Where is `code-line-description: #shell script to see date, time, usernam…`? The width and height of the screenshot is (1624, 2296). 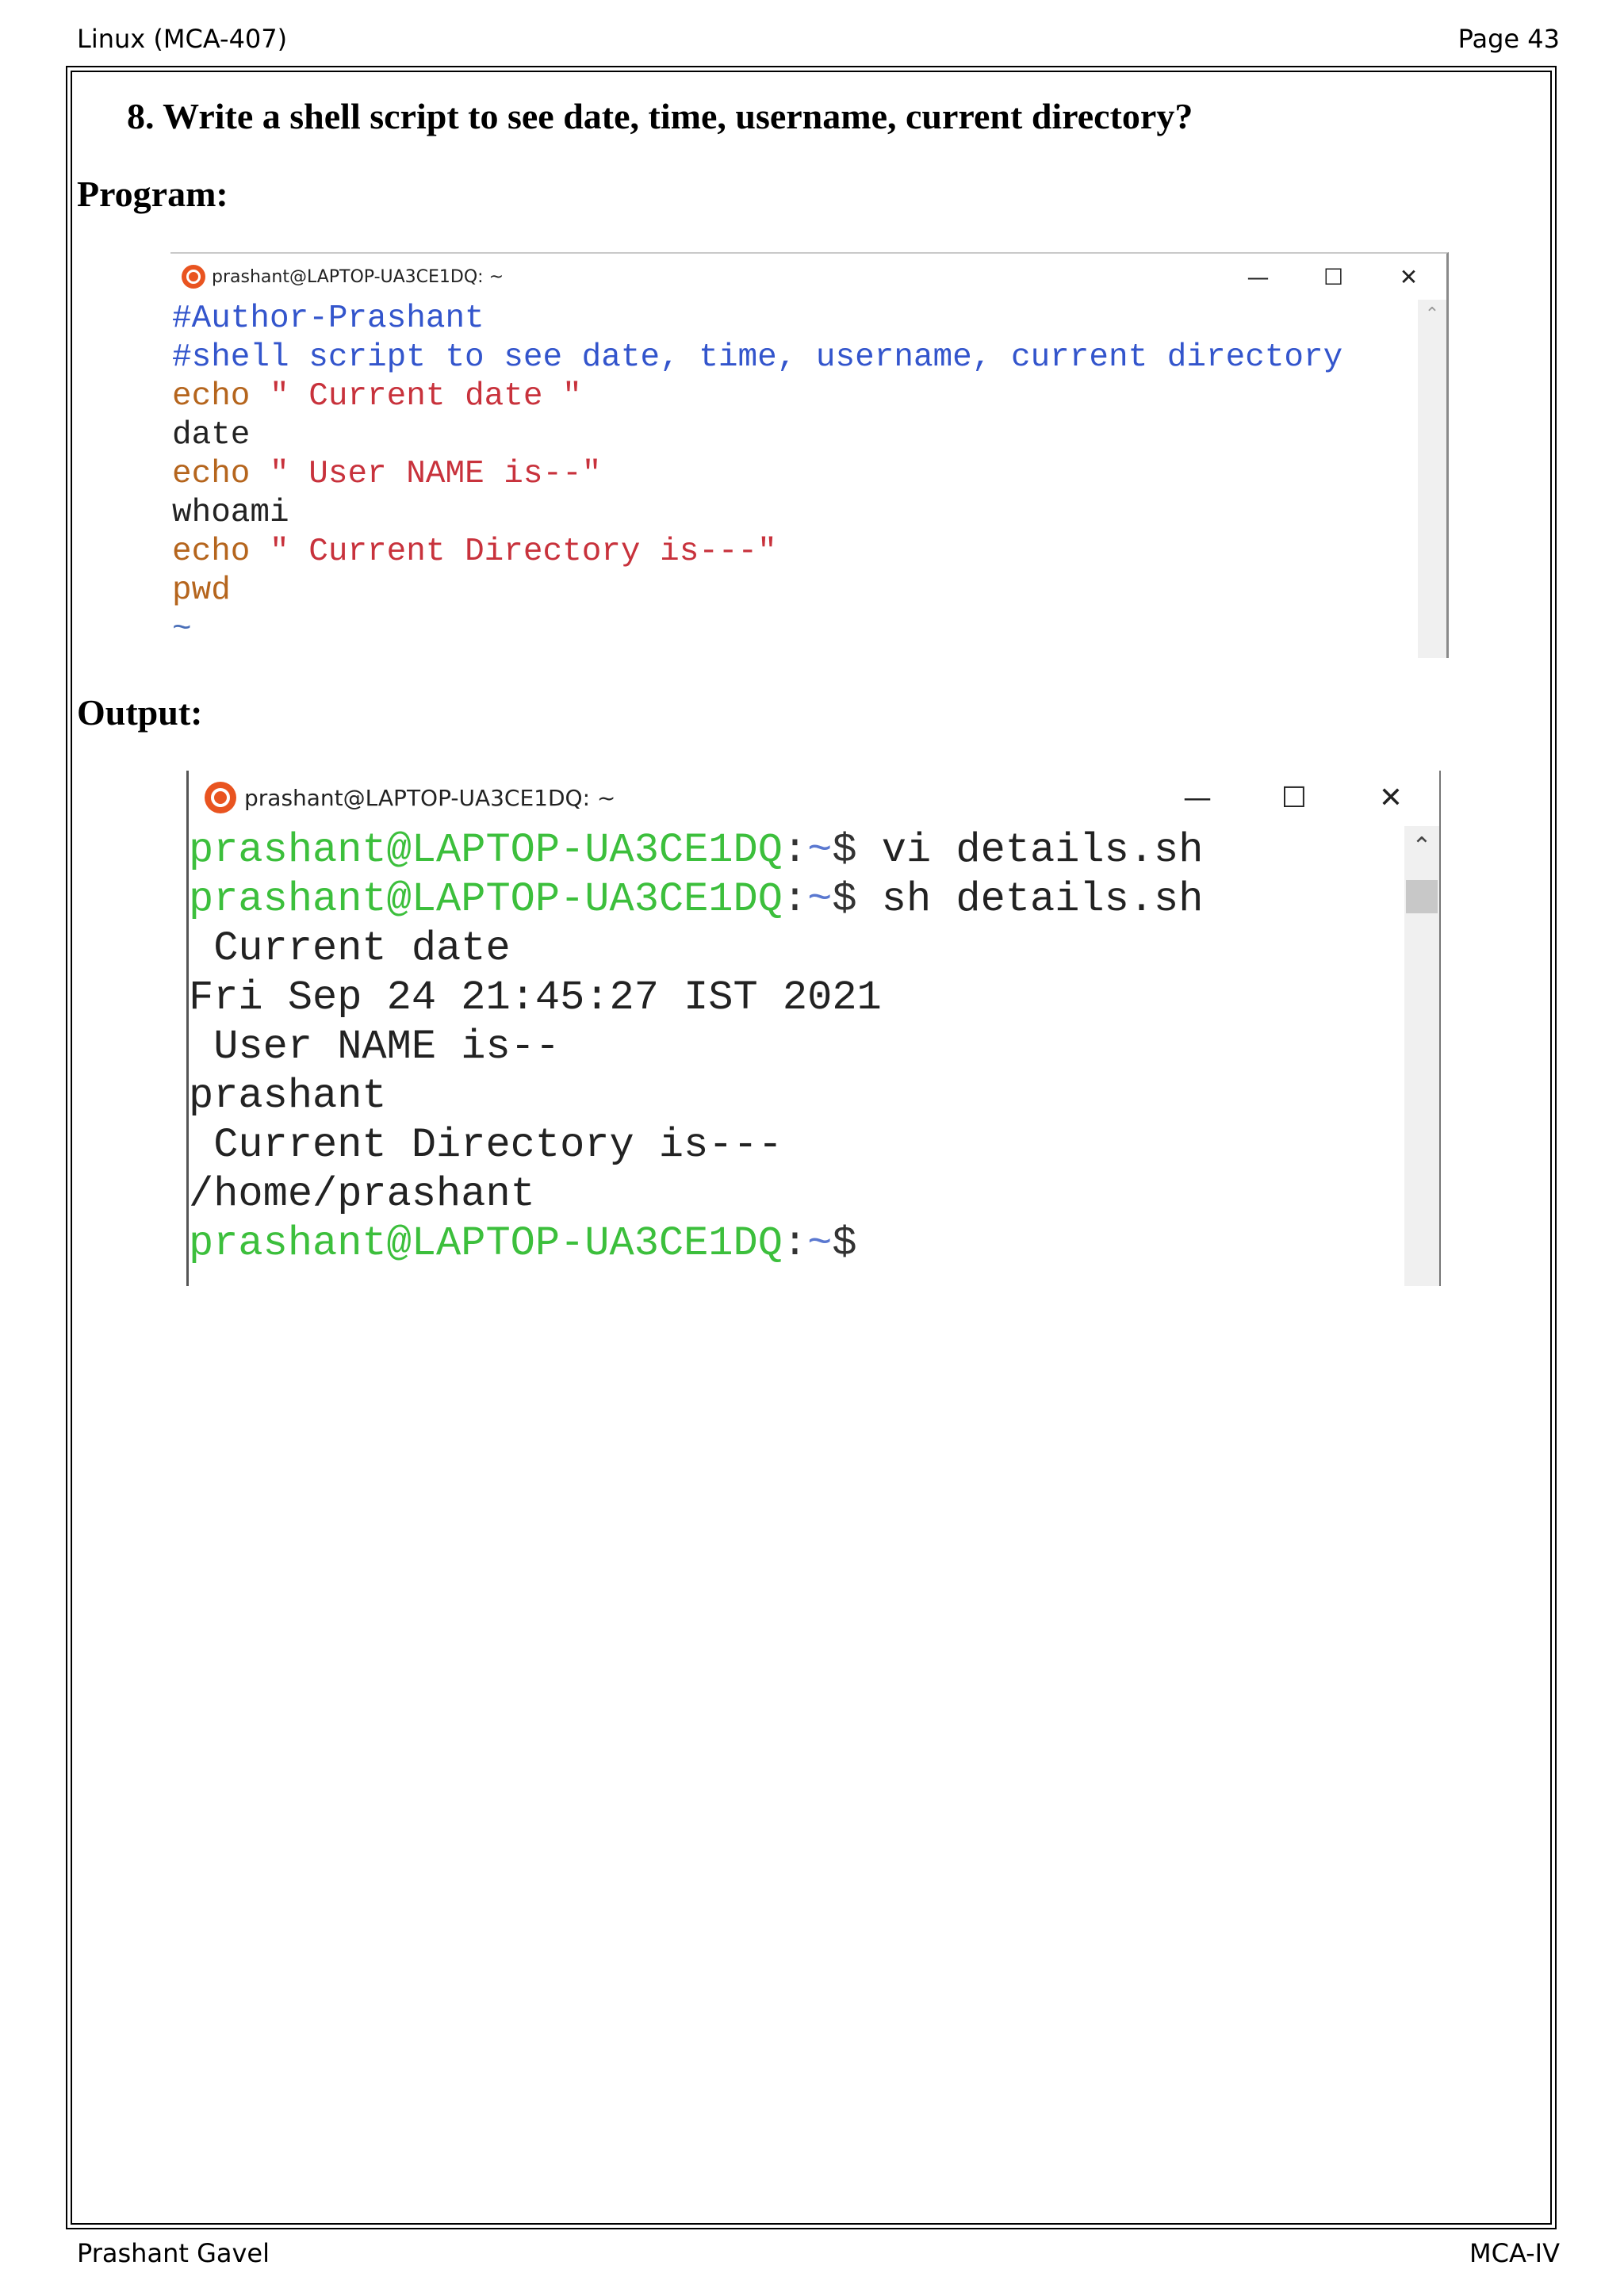 code-line-description: #shell script to see date, time, usernam… is located at coordinates (757, 358).